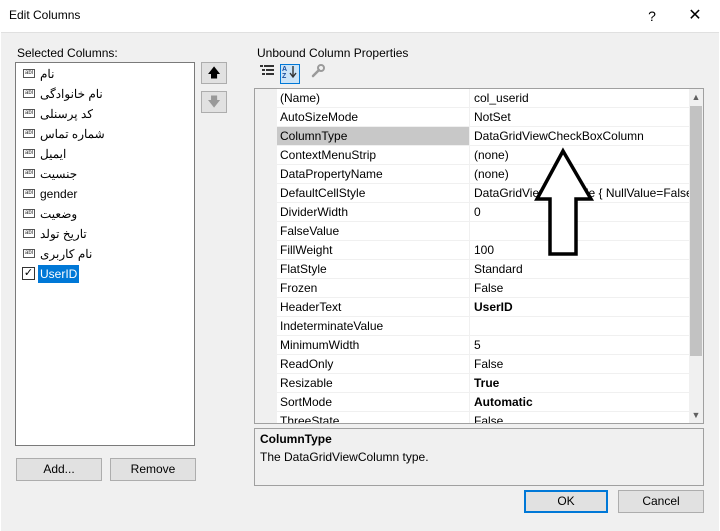 The image size is (720, 531). I want to click on property-value: NotSet, so click(579, 117).